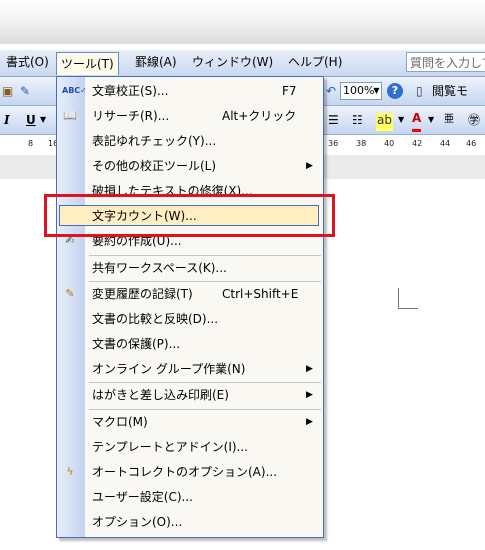 The height and width of the screenshot is (550, 485). What do you see at coordinates (156, 62) in the screenshot?
I see `menu-borders: 罫線(A)` at bounding box center [156, 62].